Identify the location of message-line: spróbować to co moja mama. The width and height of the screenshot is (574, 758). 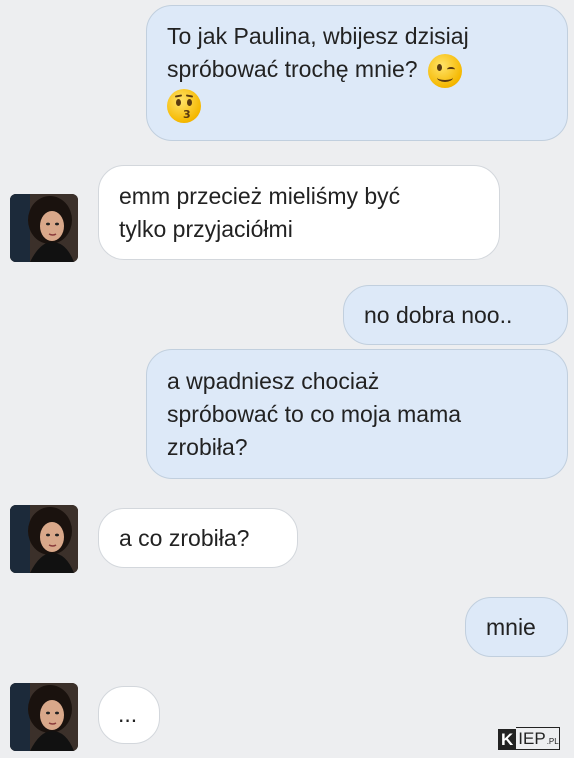
(314, 414).